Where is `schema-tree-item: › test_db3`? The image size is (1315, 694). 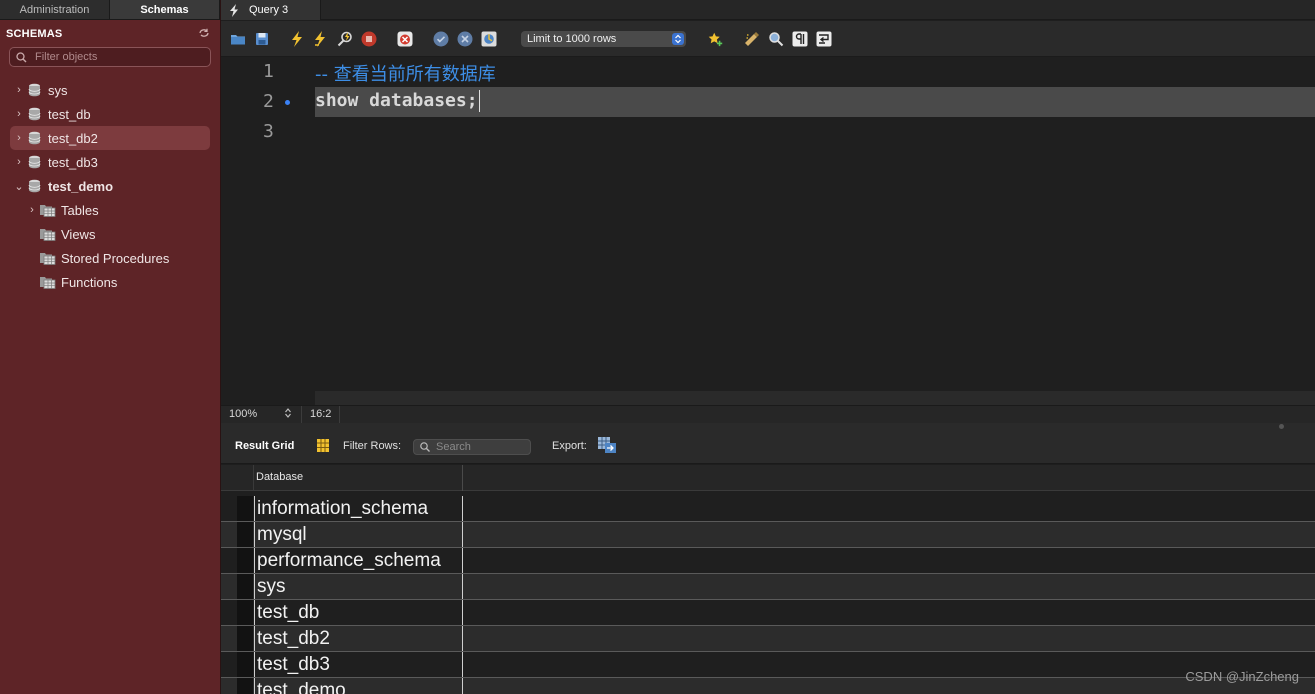
schema-tree-item: › test_db3 is located at coordinates (110, 162).